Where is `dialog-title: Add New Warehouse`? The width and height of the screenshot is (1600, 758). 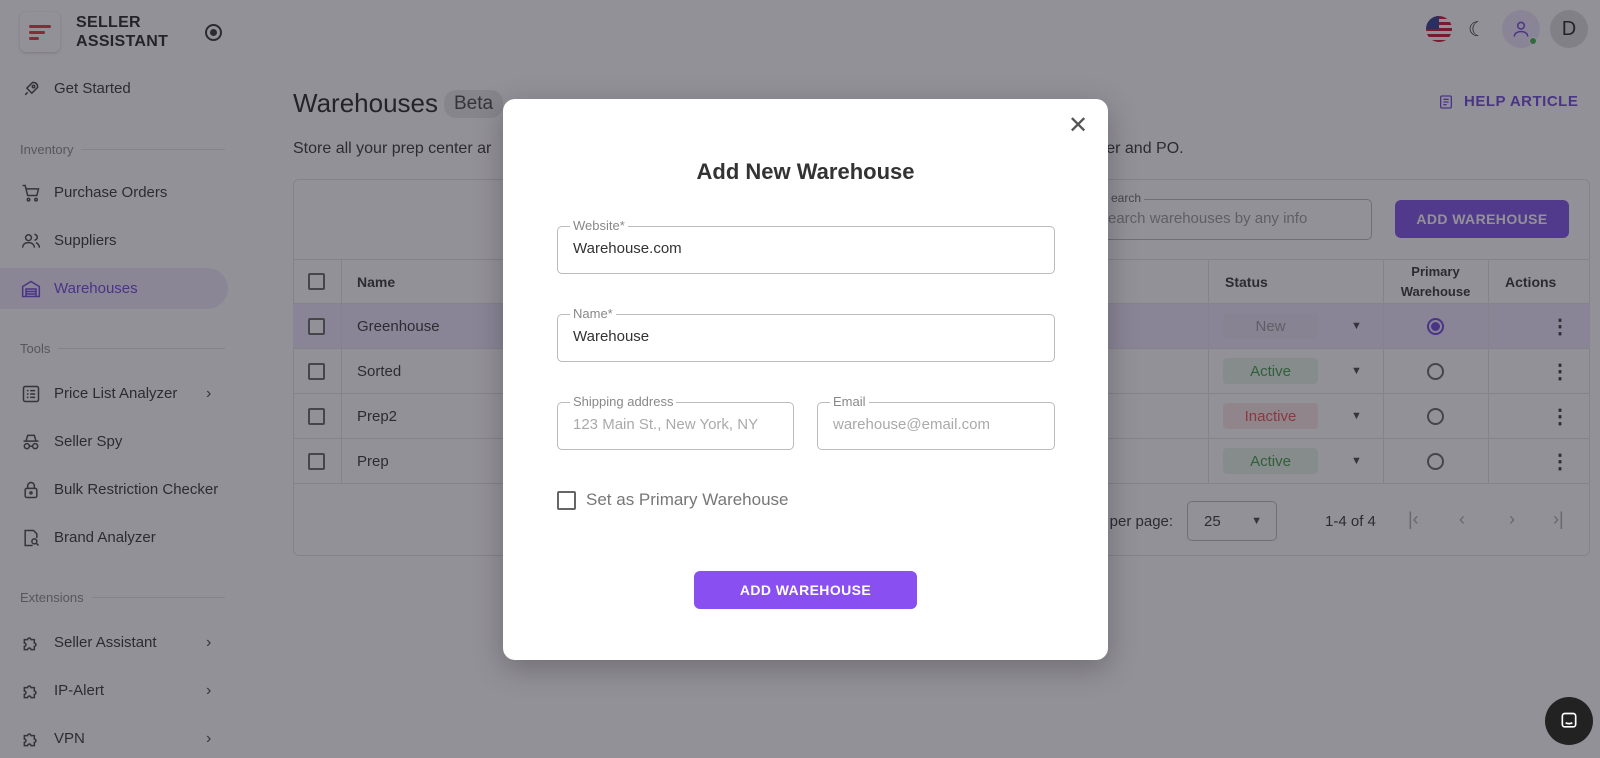
dialog-title: Add New Warehouse is located at coordinates (805, 171).